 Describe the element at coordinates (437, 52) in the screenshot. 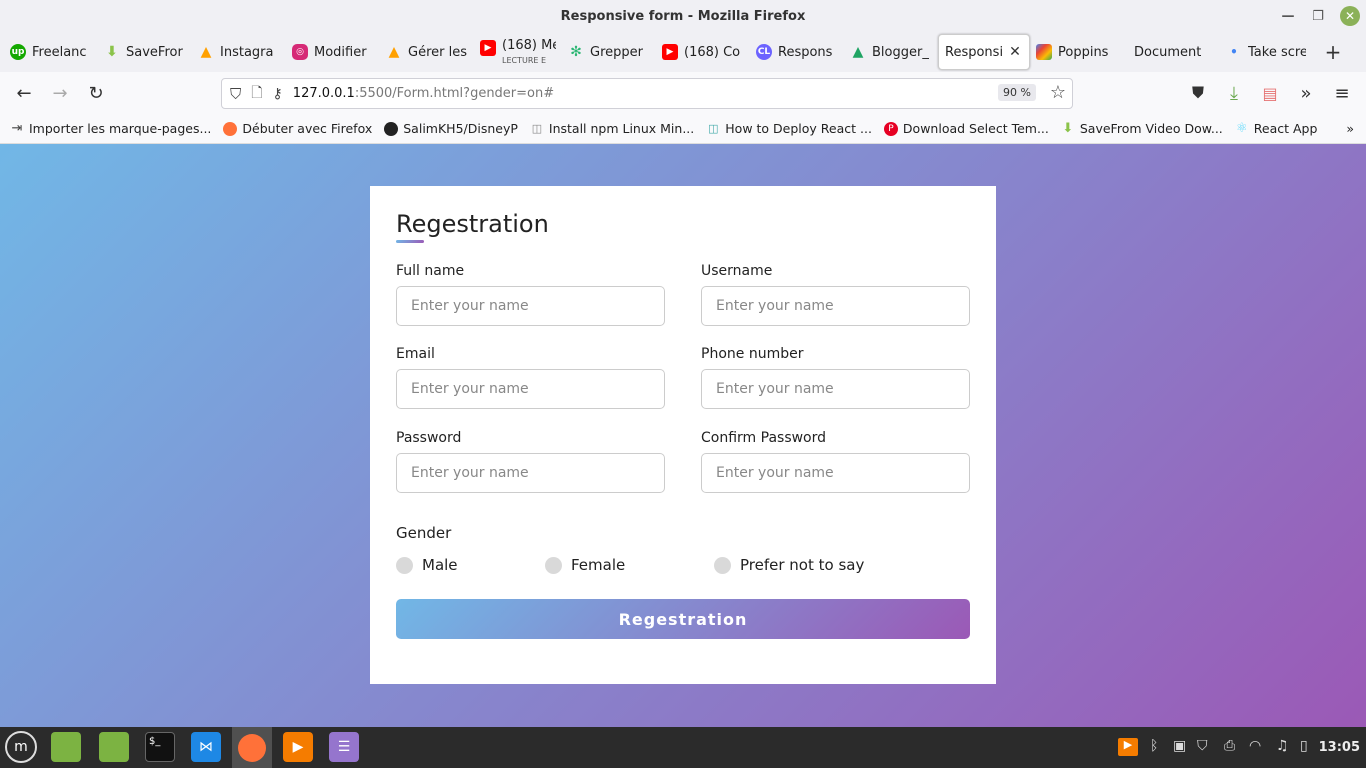

I see `tab-label: Gérer les` at that location.